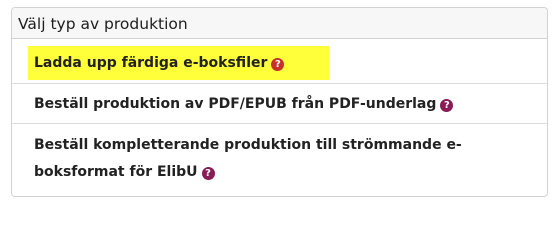 Image resolution: width=560 pixels, height=240 pixels. I want to click on option-label: Ladda upp färdiga e-boksfiler?, so click(159, 63).